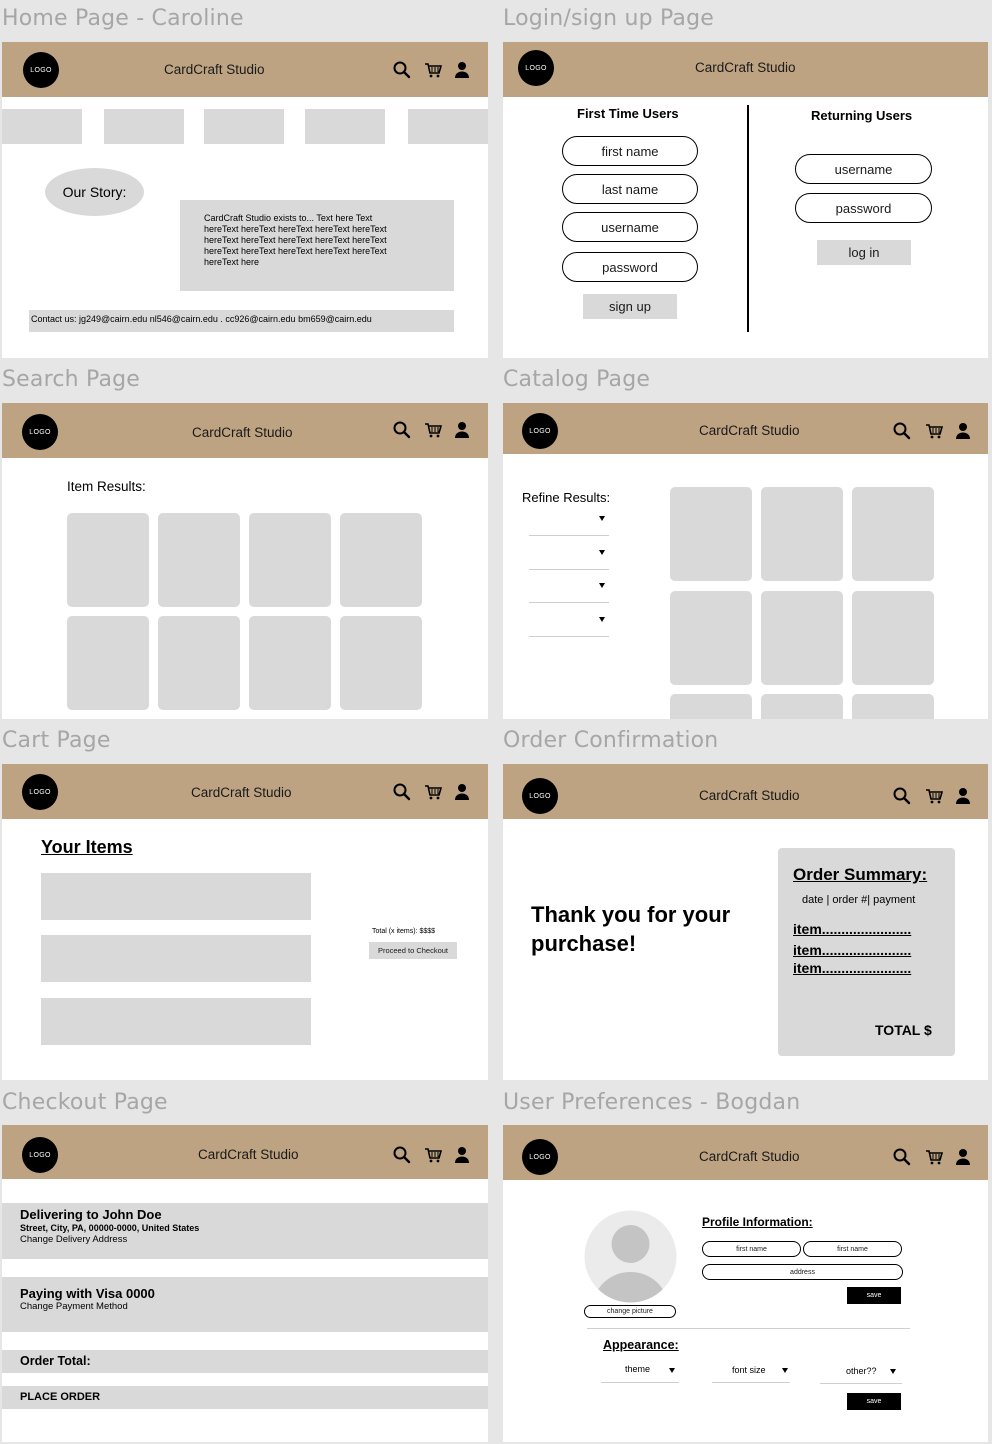  Describe the element at coordinates (863, 169) in the screenshot. I see `login-username-field: username` at that location.